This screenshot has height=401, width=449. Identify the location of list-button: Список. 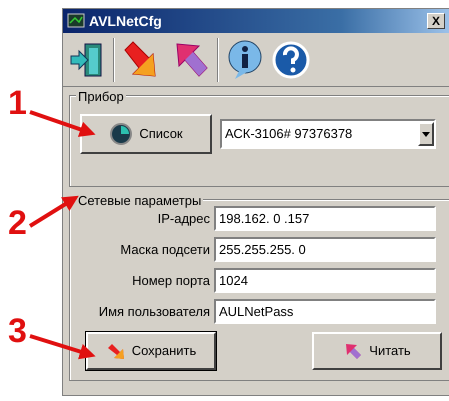
(146, 134).